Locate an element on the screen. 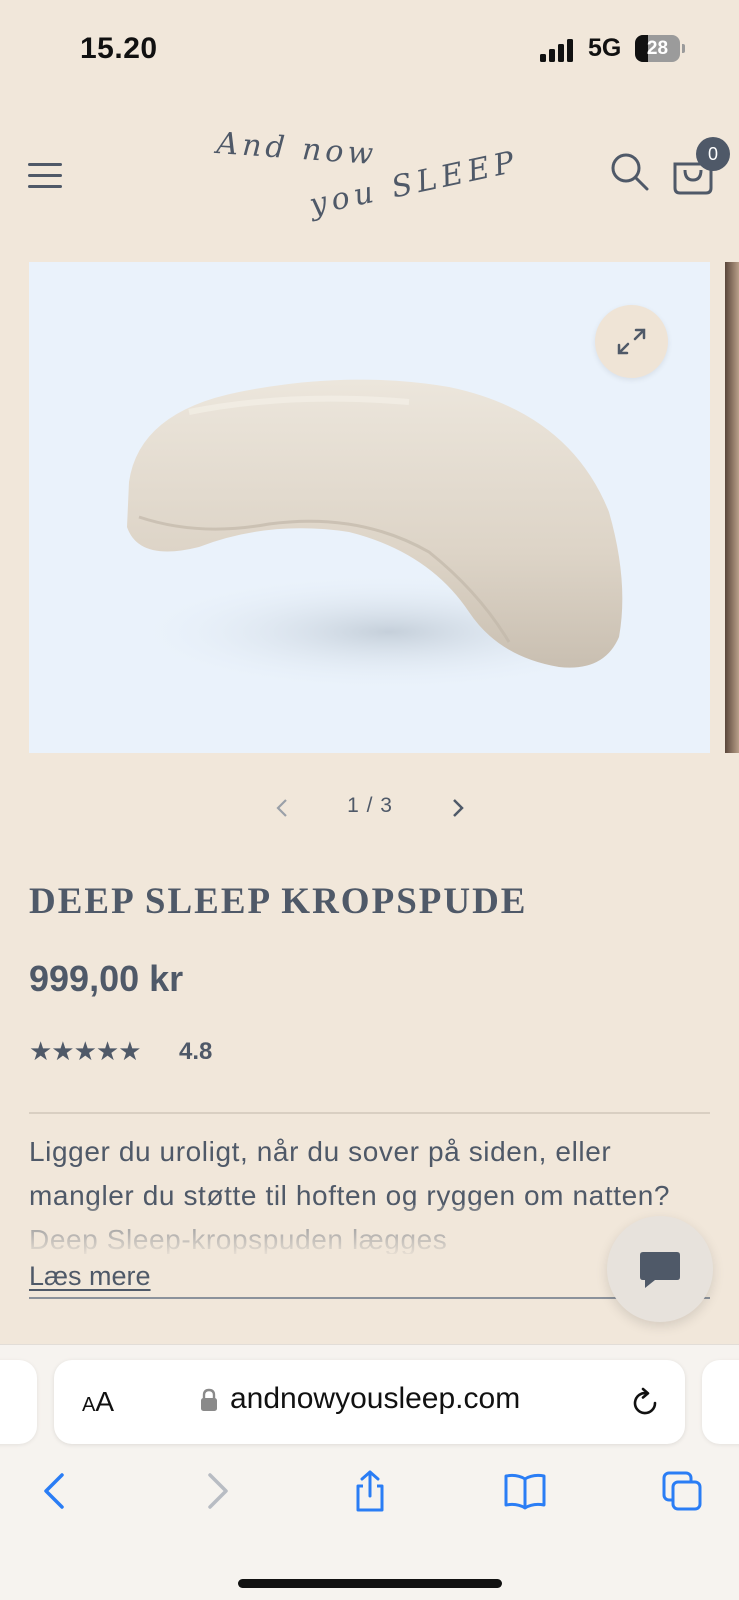  lock-icon is located at coordinates (209, 1399).